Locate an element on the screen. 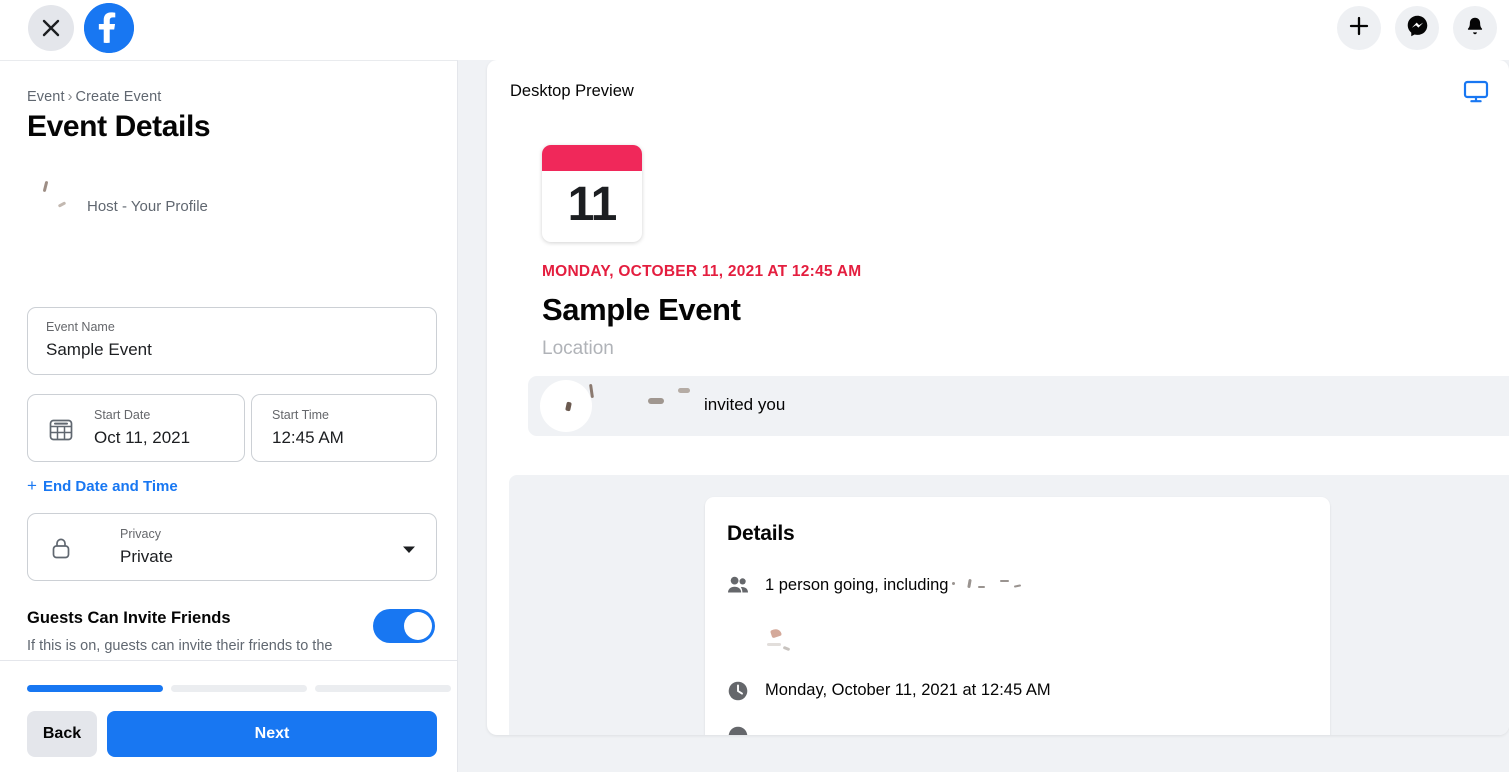 Image resolution: width=1509 pixels, height=772 pixels. close-icon is located at coordinates (51, 28).